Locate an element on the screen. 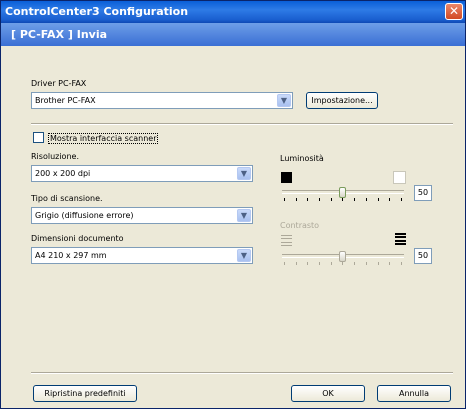 The width and height of the screenshot is (466, 409). divider is located at coordinates (242, 124).